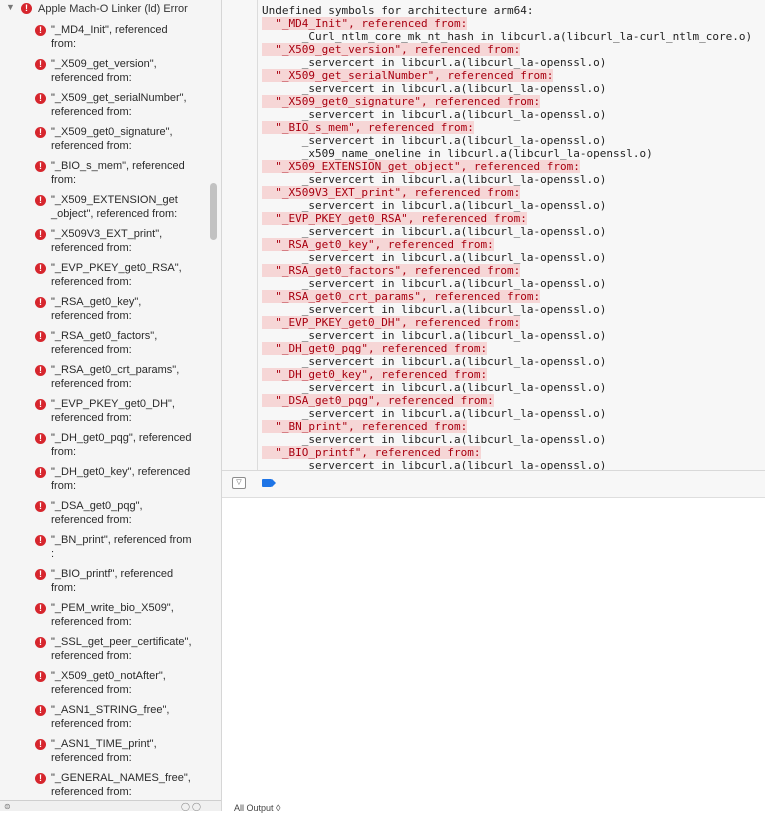 This screenshot has width=765, height=813. Describe the element at coordinates (131, 411) in the screenshot. I see `issue-text: "_EVP_PKEY_get0_DH", referenced from:` at that location.